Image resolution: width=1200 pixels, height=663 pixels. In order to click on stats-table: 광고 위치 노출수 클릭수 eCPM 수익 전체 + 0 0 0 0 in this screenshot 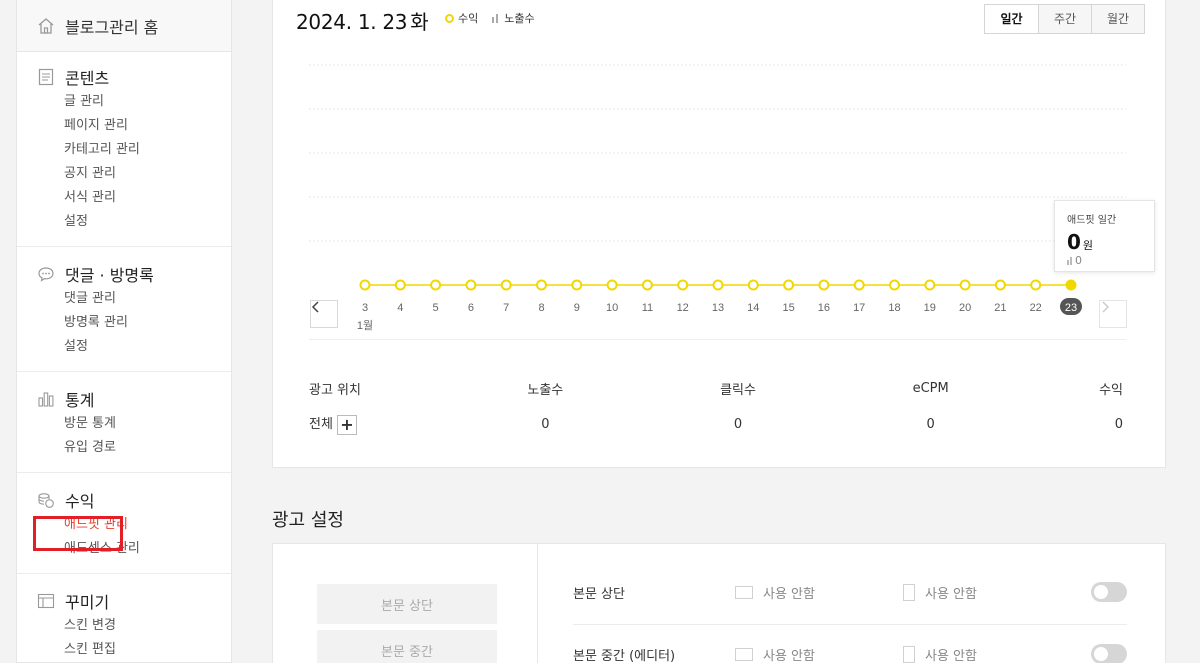, I will do `click(718, 406)`.